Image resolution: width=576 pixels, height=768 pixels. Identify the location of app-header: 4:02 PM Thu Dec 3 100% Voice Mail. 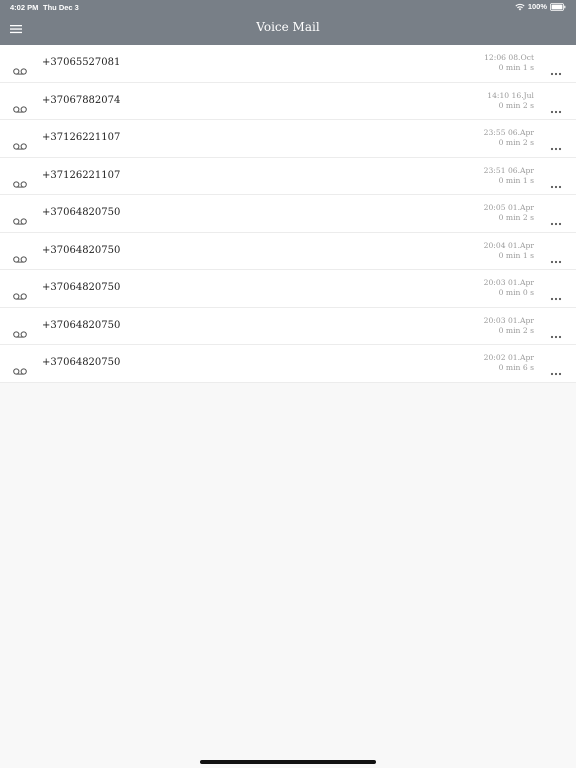
(288, 22).